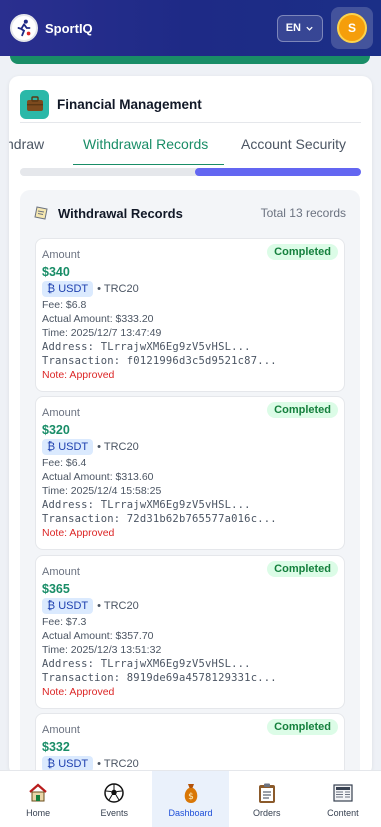  Describe the element at coordinates (190, 744) in the screenshot. I see `record-card: Amount $332 ₿ USDT • TRC20 Completed` at that location.